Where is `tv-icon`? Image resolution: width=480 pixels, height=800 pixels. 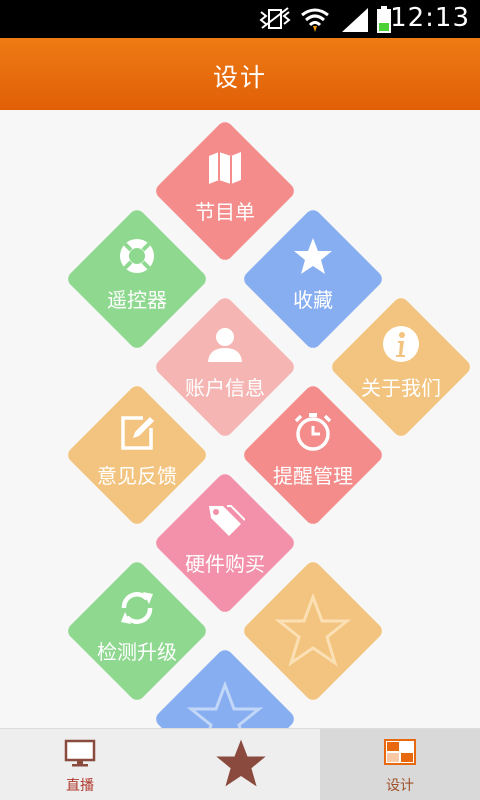 tv-icon is located at coordinates (80, 753).